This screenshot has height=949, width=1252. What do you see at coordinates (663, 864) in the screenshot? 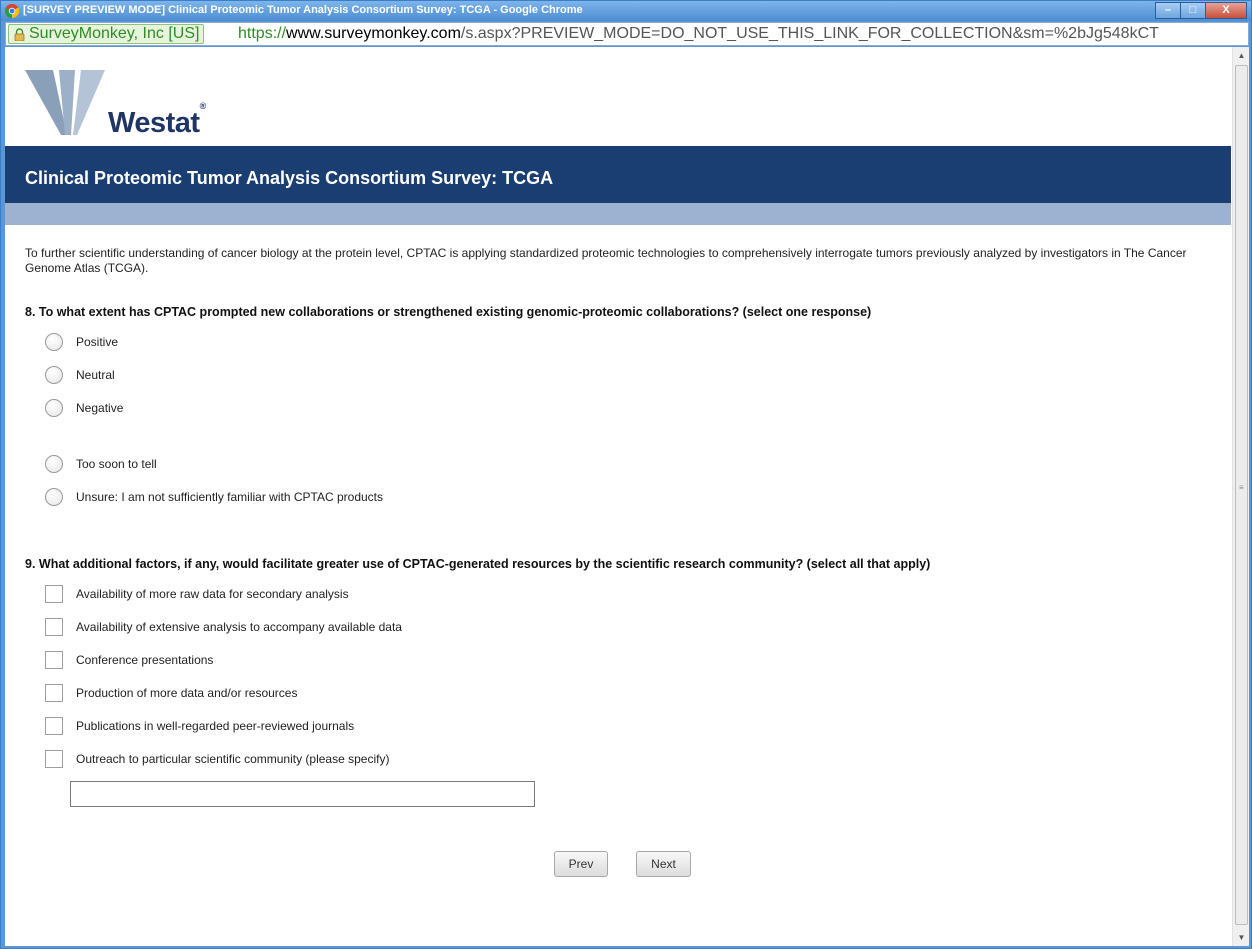
I see `next-button: Next` at bounding box center [663, 864].